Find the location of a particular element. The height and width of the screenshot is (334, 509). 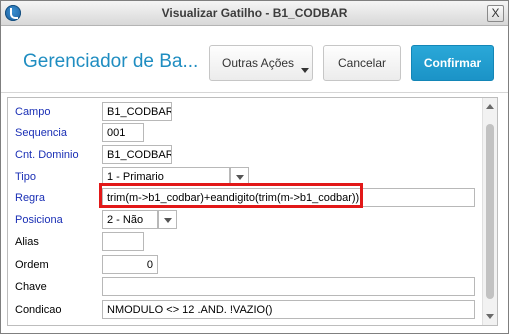

form-row-cnt-dominio: Cnt. Dominio B1_CODBAR is located at coordinates (248, 155).